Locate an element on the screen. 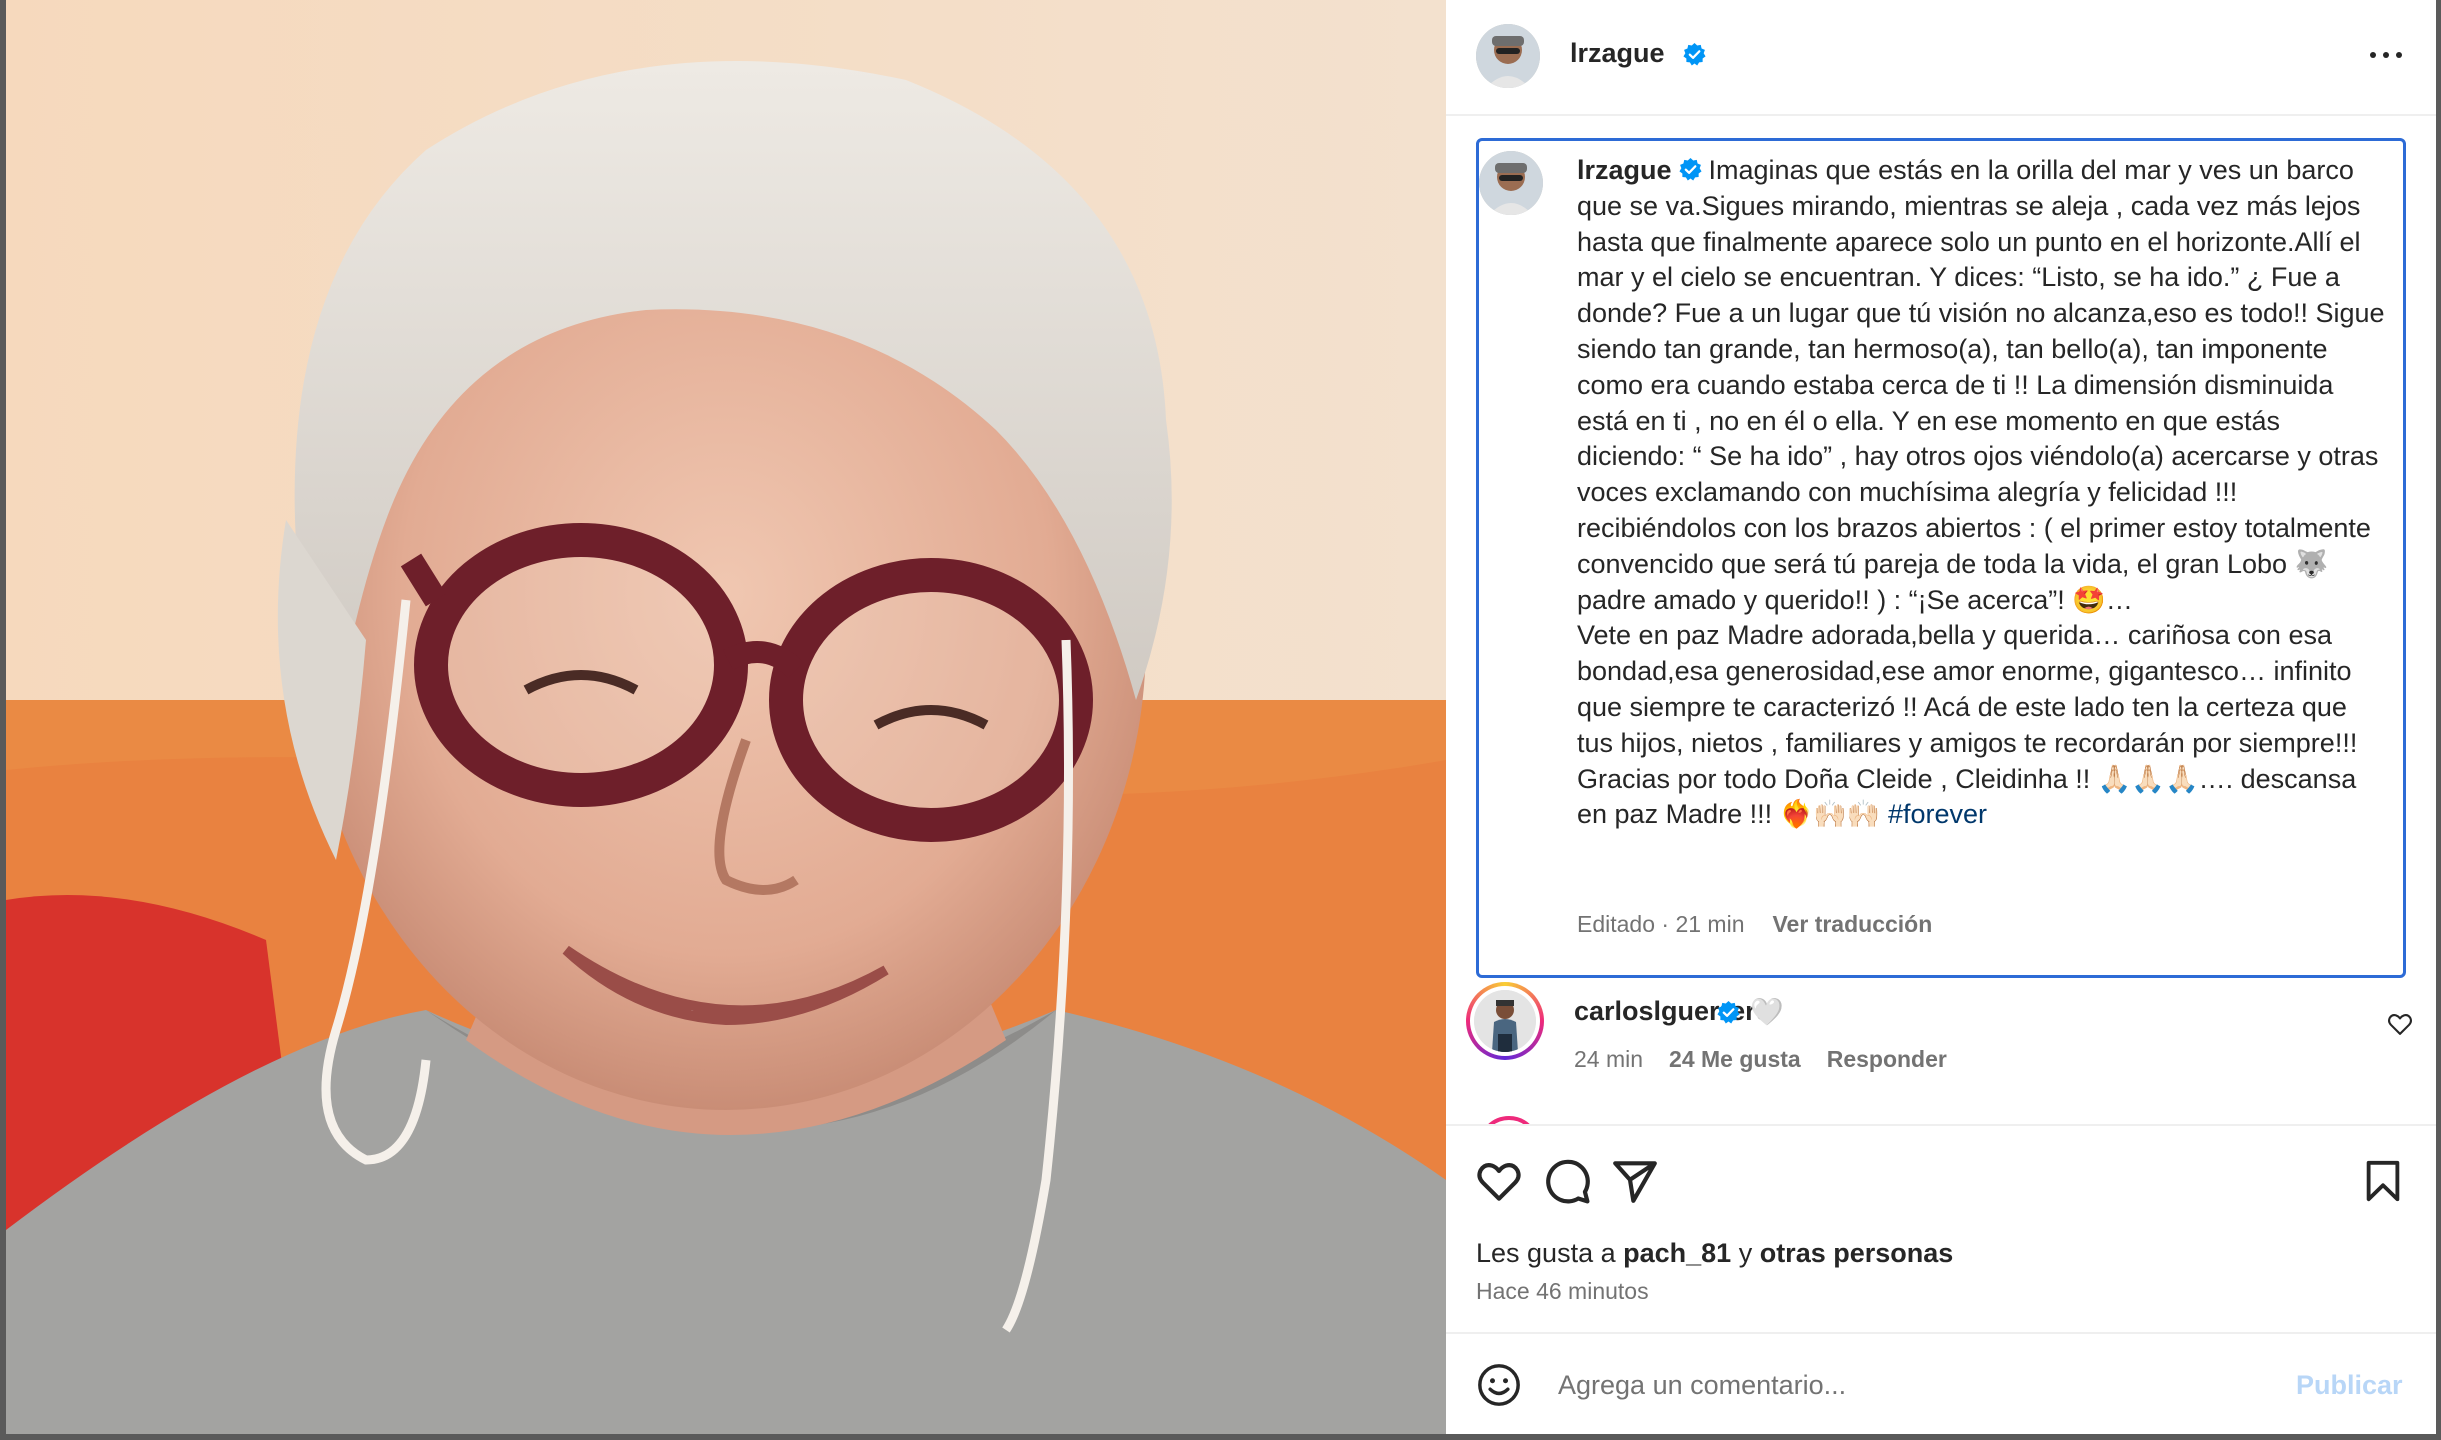 The width and height of the screenshot is (2441, 1440). comment-meta: 24 min 24 Me gusta Responder is located at coordinates (1760, 1059).